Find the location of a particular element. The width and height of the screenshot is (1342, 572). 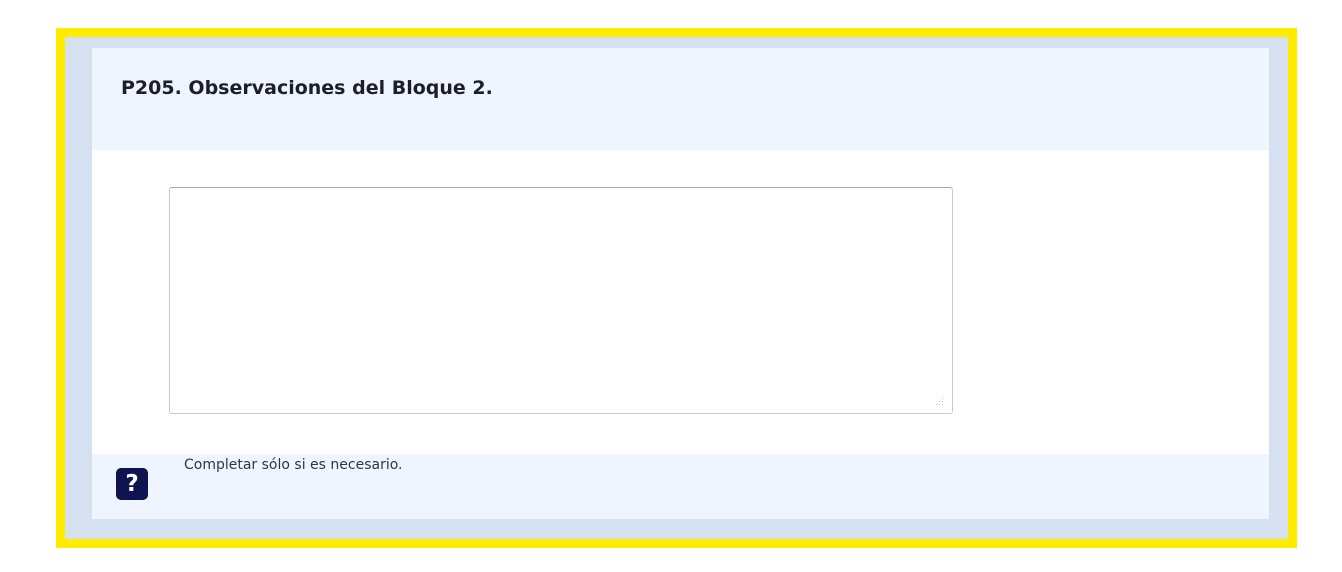

help-icon: ? is located at coordinates (132, 484).